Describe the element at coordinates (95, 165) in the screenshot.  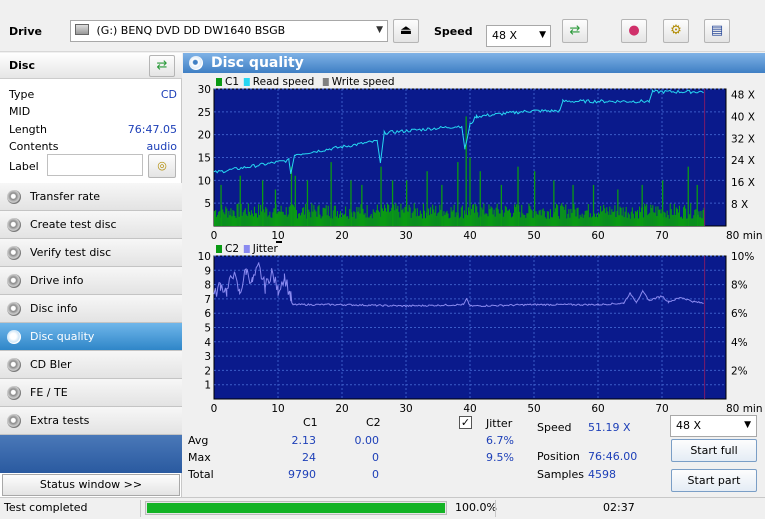
I see `disc-label-input` at that location.